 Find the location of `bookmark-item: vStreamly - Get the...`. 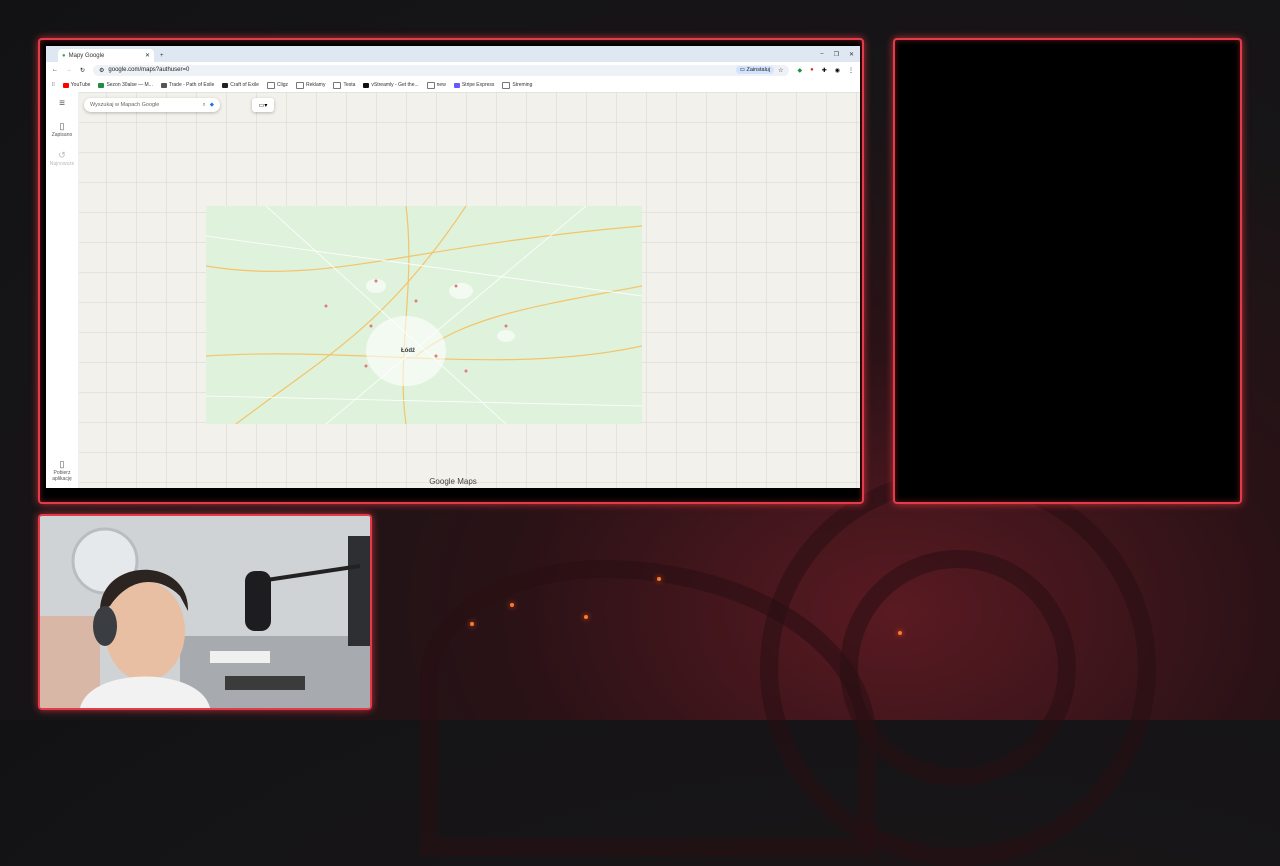

bookmark-item: vStreamly - Get the... is located at coordinates (391, 85).